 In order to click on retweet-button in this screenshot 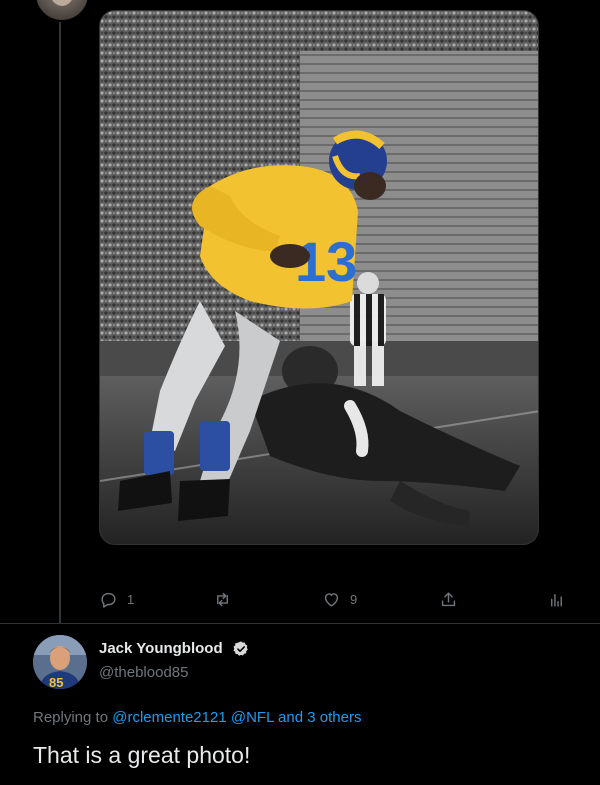, I will do `click(227, 599)`.